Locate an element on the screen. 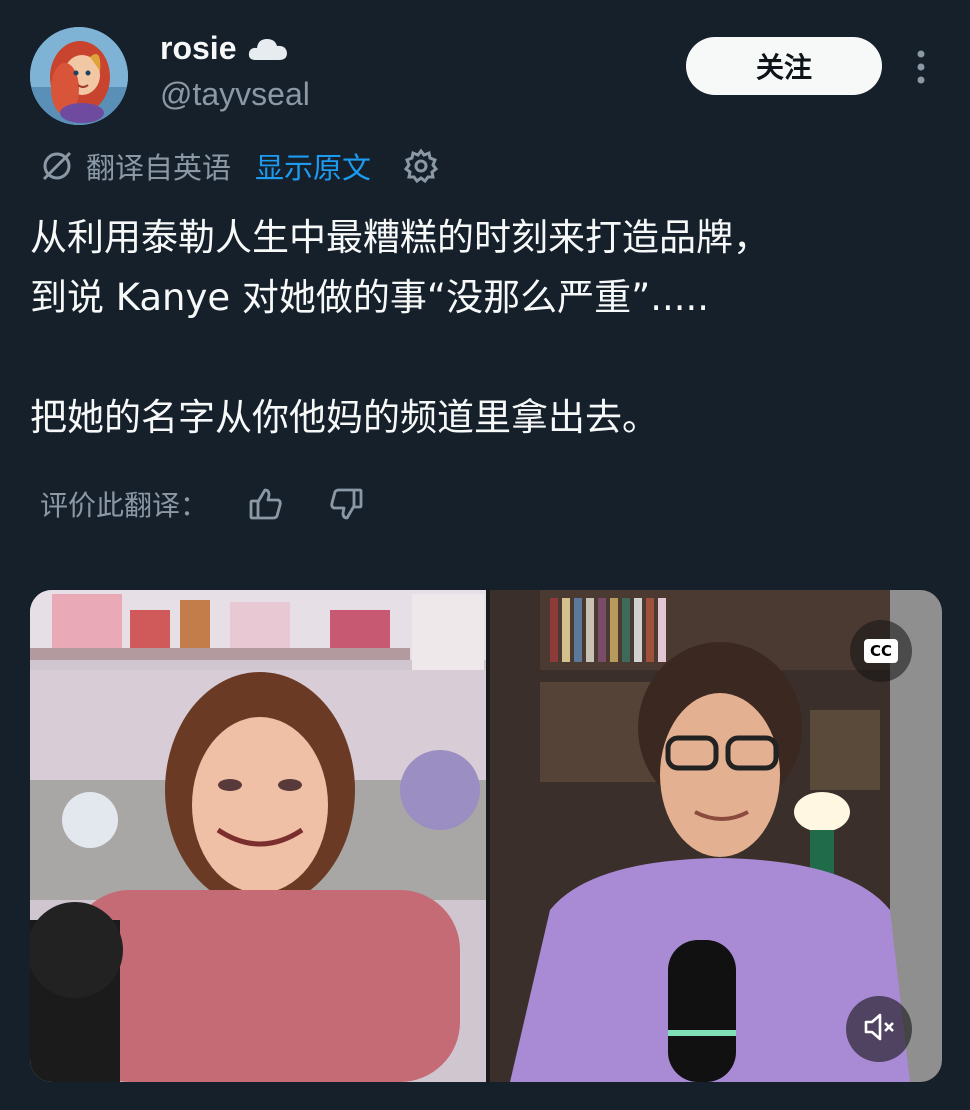 This screenshot has width=970, height=1110. translate-icon is located at coordinates (57, 166).